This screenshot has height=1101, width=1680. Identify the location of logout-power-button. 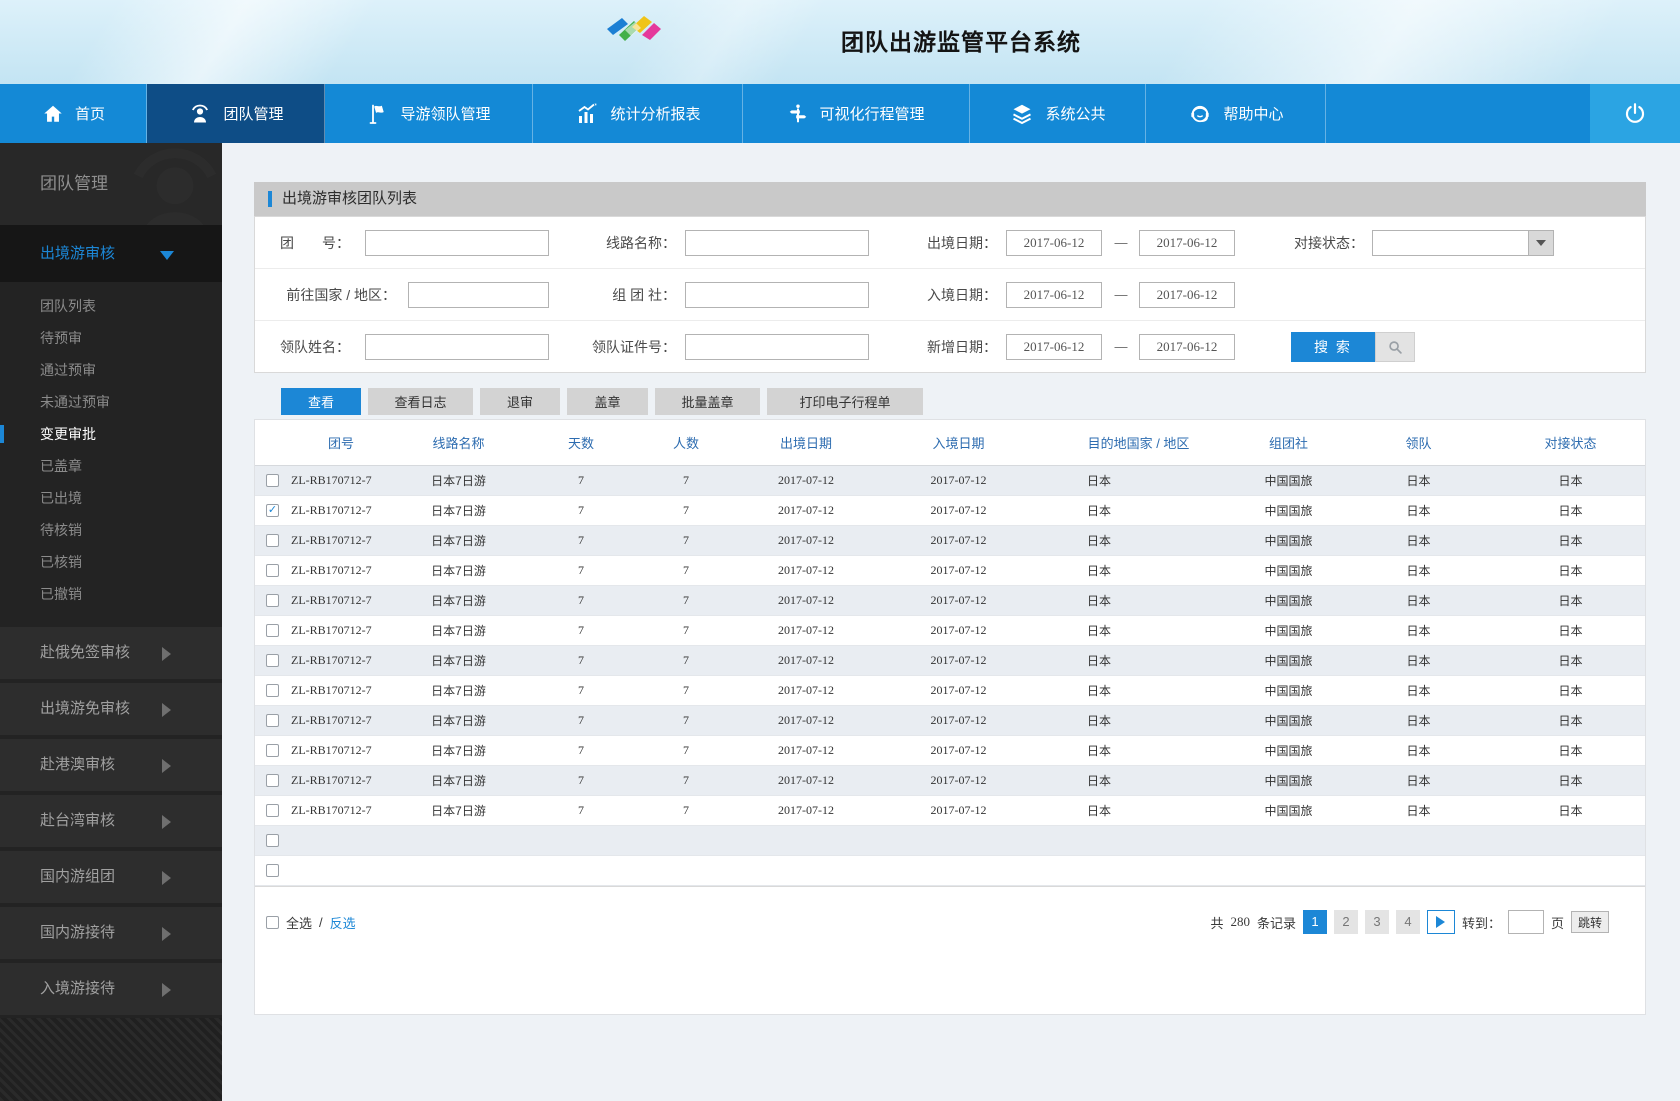
(1635, 113).